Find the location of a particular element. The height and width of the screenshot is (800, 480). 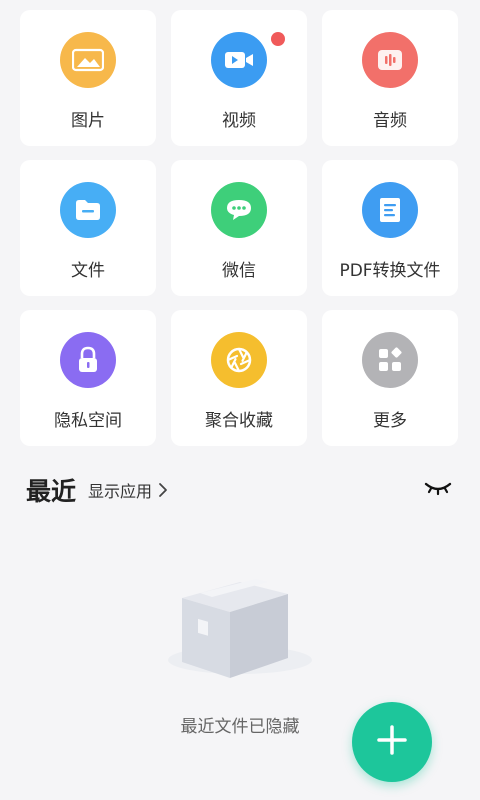

new-badge-dot is located at coordinates (278, 39).